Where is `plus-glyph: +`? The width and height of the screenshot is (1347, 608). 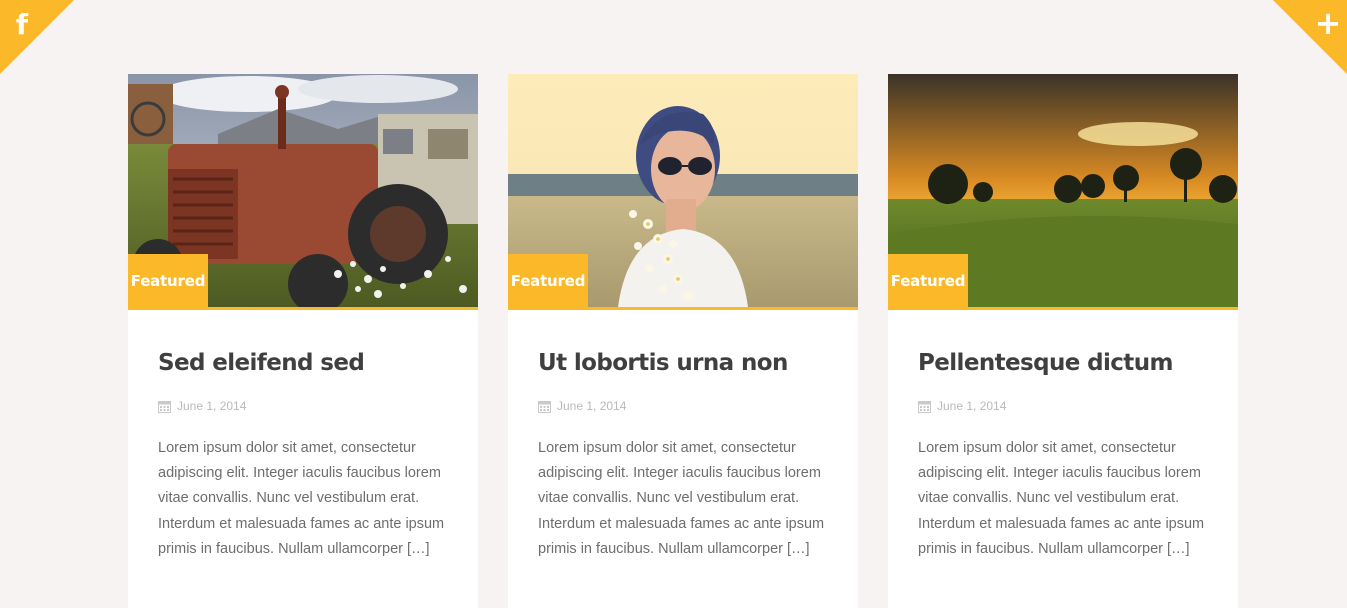
plus-glyph: + is located at coordinates (1328, 23).